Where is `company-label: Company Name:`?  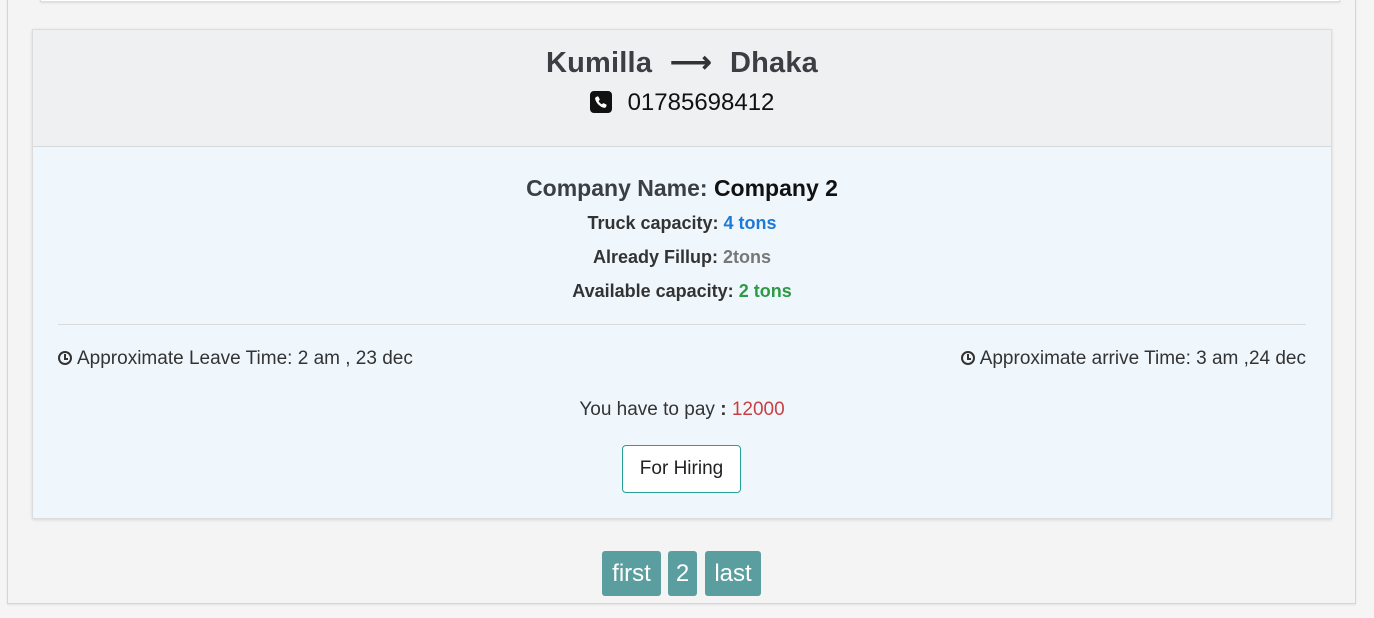
company-label: Company Name: is located at coordinates (617, 188).